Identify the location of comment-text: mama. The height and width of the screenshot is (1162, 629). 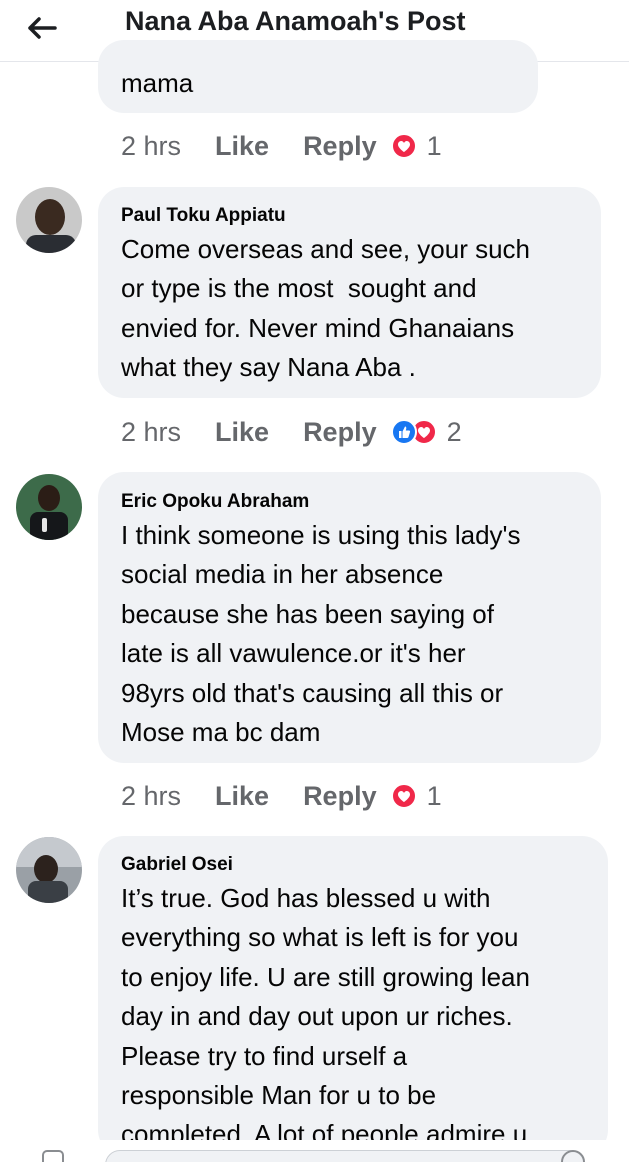
(157, 83).